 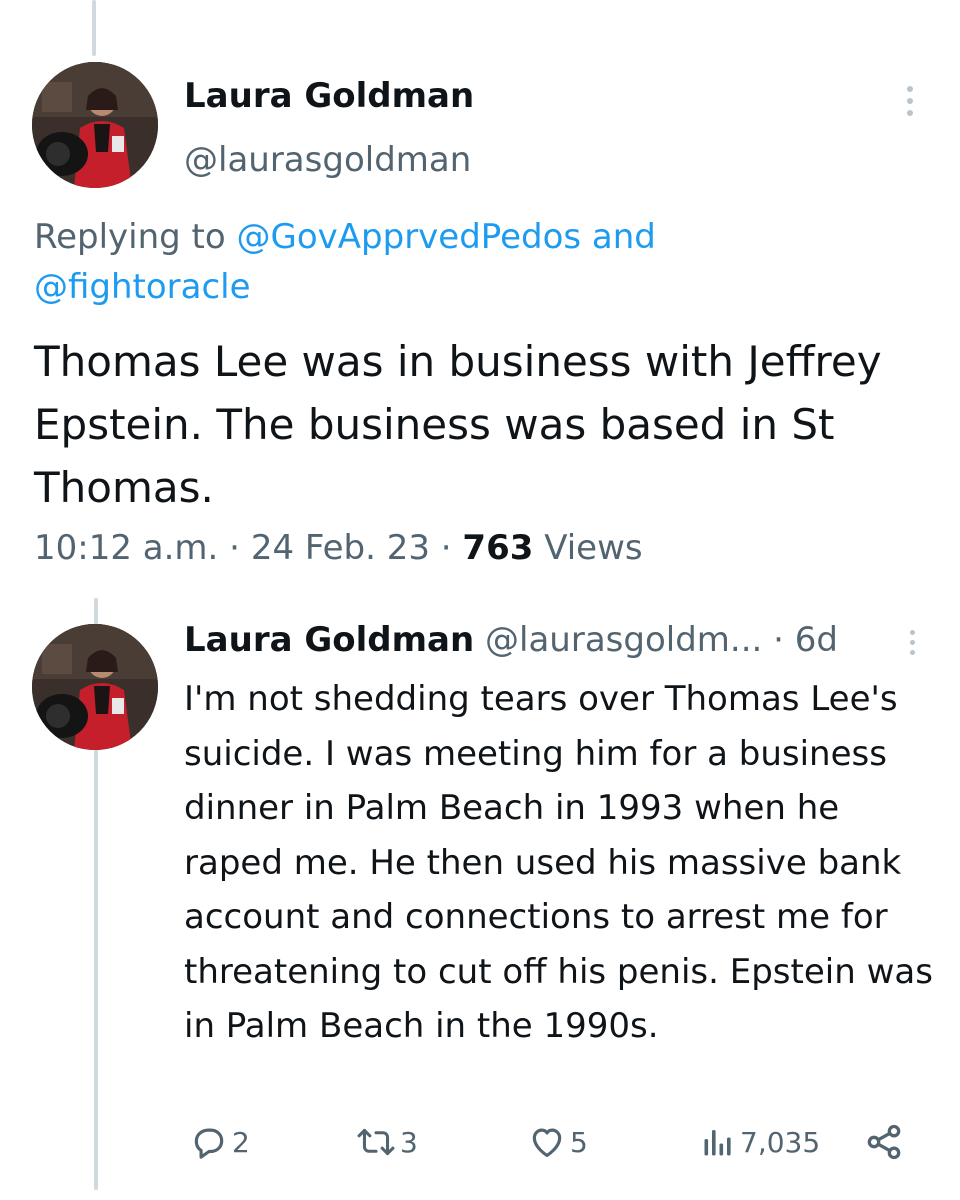 What do you see at coordinates (376, 1142) in the screenshot?
I see `retweet-icon` at bounding box center [376, 1142].